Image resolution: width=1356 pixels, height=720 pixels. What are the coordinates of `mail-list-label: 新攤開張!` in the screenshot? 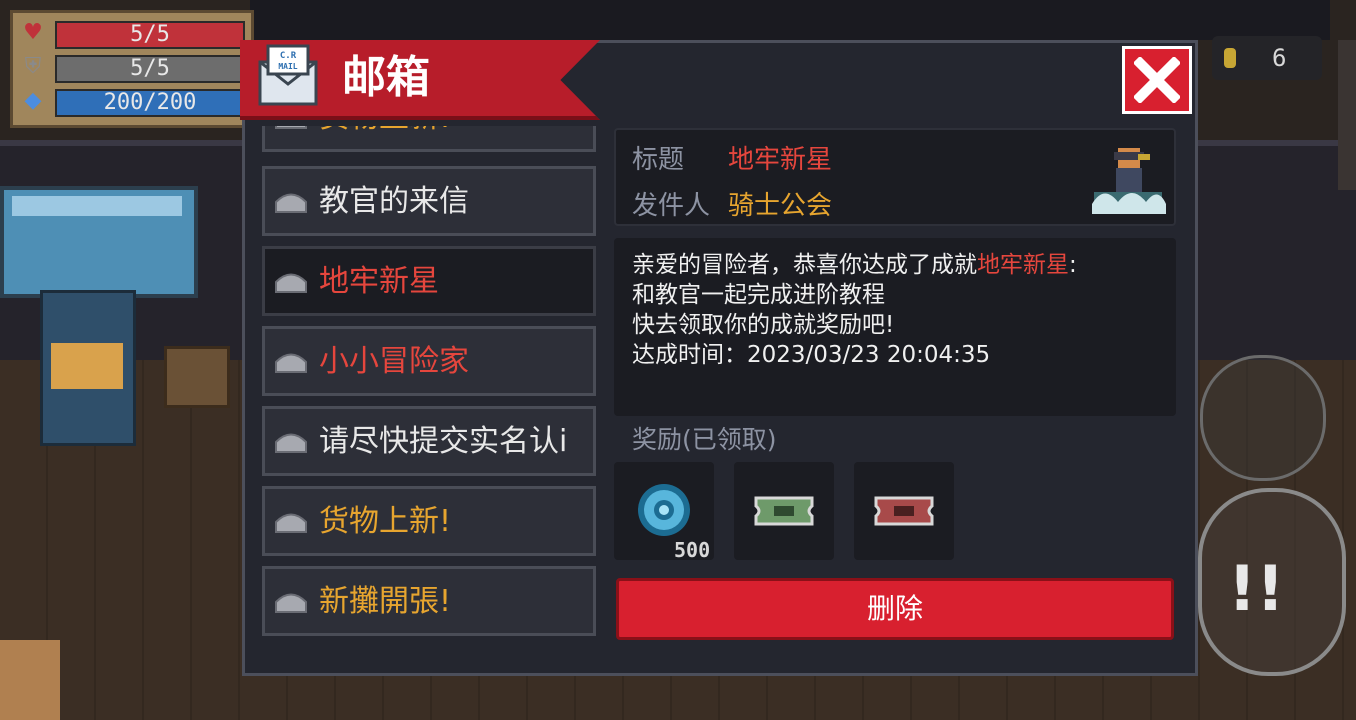 It's located at (385, 601).